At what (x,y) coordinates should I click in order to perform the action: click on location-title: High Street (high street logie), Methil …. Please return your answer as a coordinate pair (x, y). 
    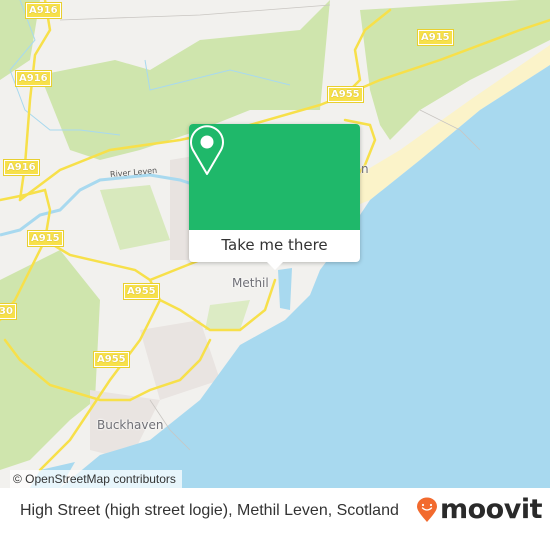
    Looking at the image, I should click on (209, 510).